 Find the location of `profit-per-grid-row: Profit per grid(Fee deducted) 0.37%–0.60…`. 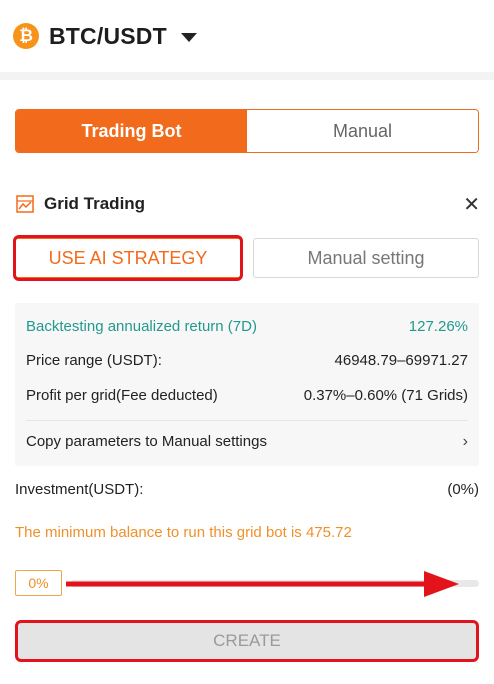

profit-per-grid-row: Profit per grid(Fee deducted) 0.37%–0.60… is located at coordinates (247, 395).